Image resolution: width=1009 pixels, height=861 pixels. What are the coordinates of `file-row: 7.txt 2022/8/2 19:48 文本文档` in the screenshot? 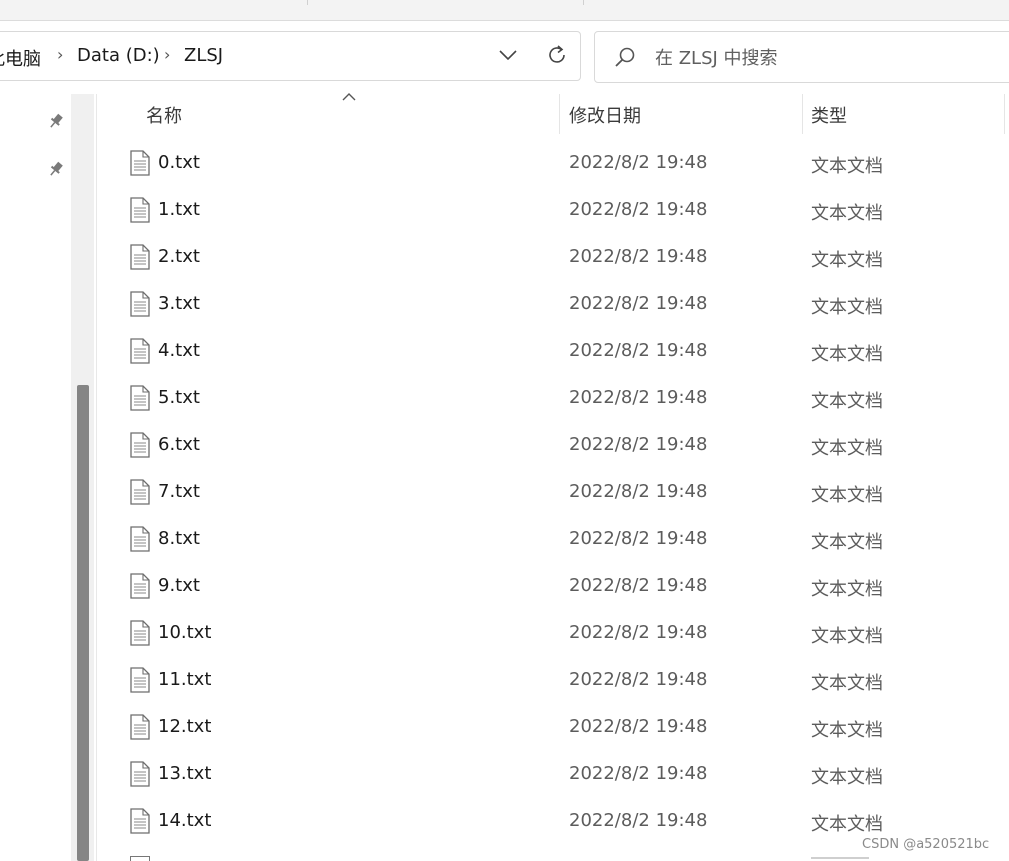 It's located at (554, 493).